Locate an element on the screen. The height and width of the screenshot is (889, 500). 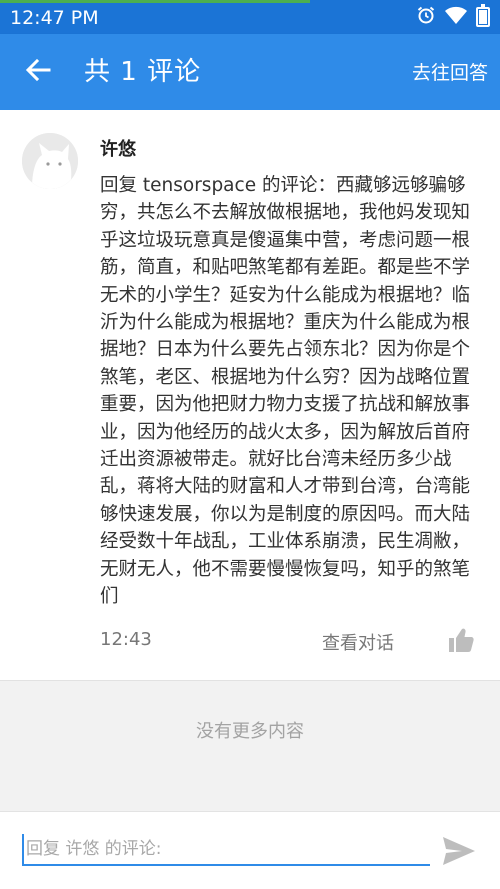
avatar is located at coordinates (50, 161).